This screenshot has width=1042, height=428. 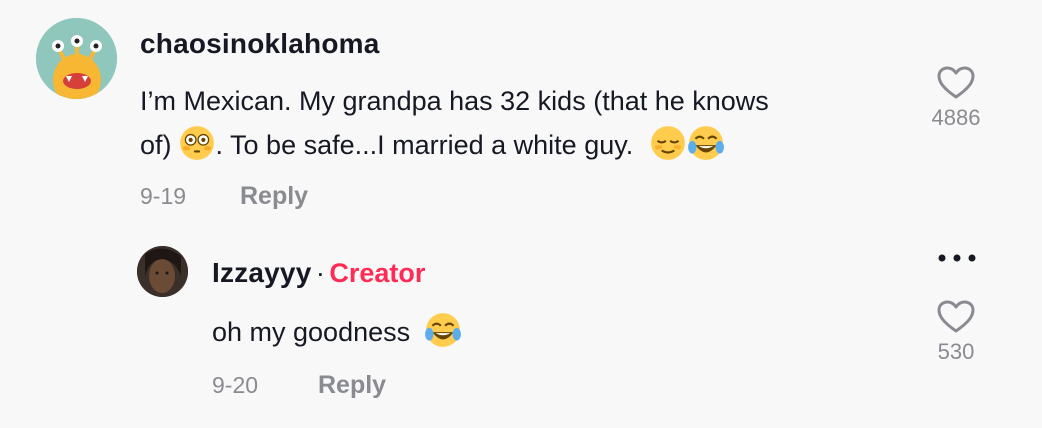 What do you see at coordinates (163, 196) in the screenshot?
I see `comment-date: 9-19` at bounding box center [163, 196].